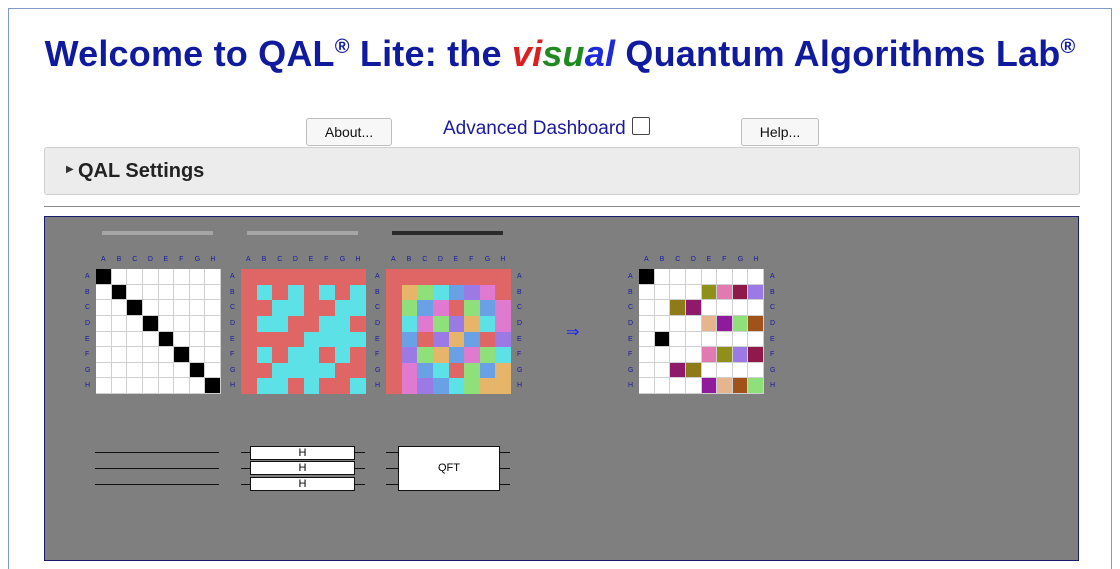 This screenshot has height=569, width=1120. I want to click on qft-matrix, so click(448, 331).